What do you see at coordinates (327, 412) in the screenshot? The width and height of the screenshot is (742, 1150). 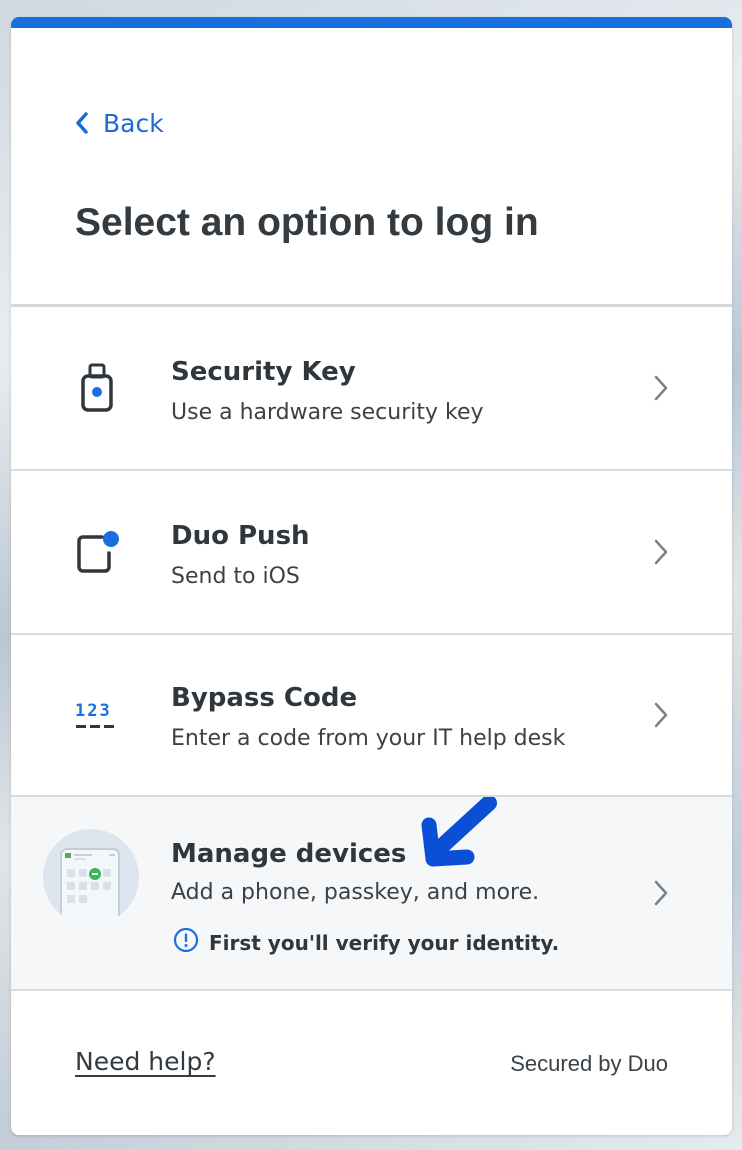 I see `option-description: Use a hardware security key` at bounding box center [327, 412].